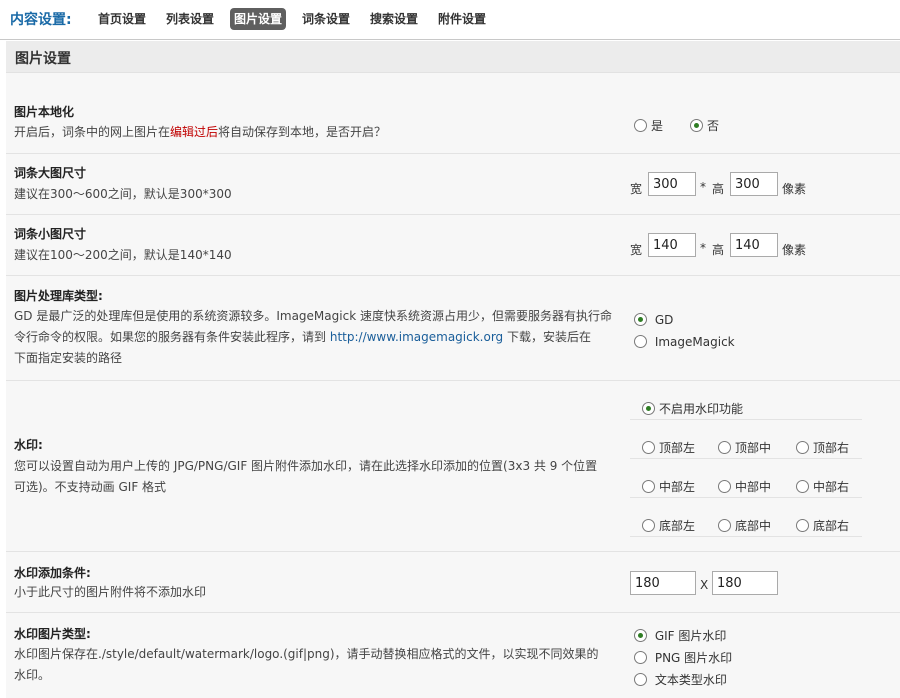  I want to click on tab-attachment-settings: 附件设置, so click(462, 19).